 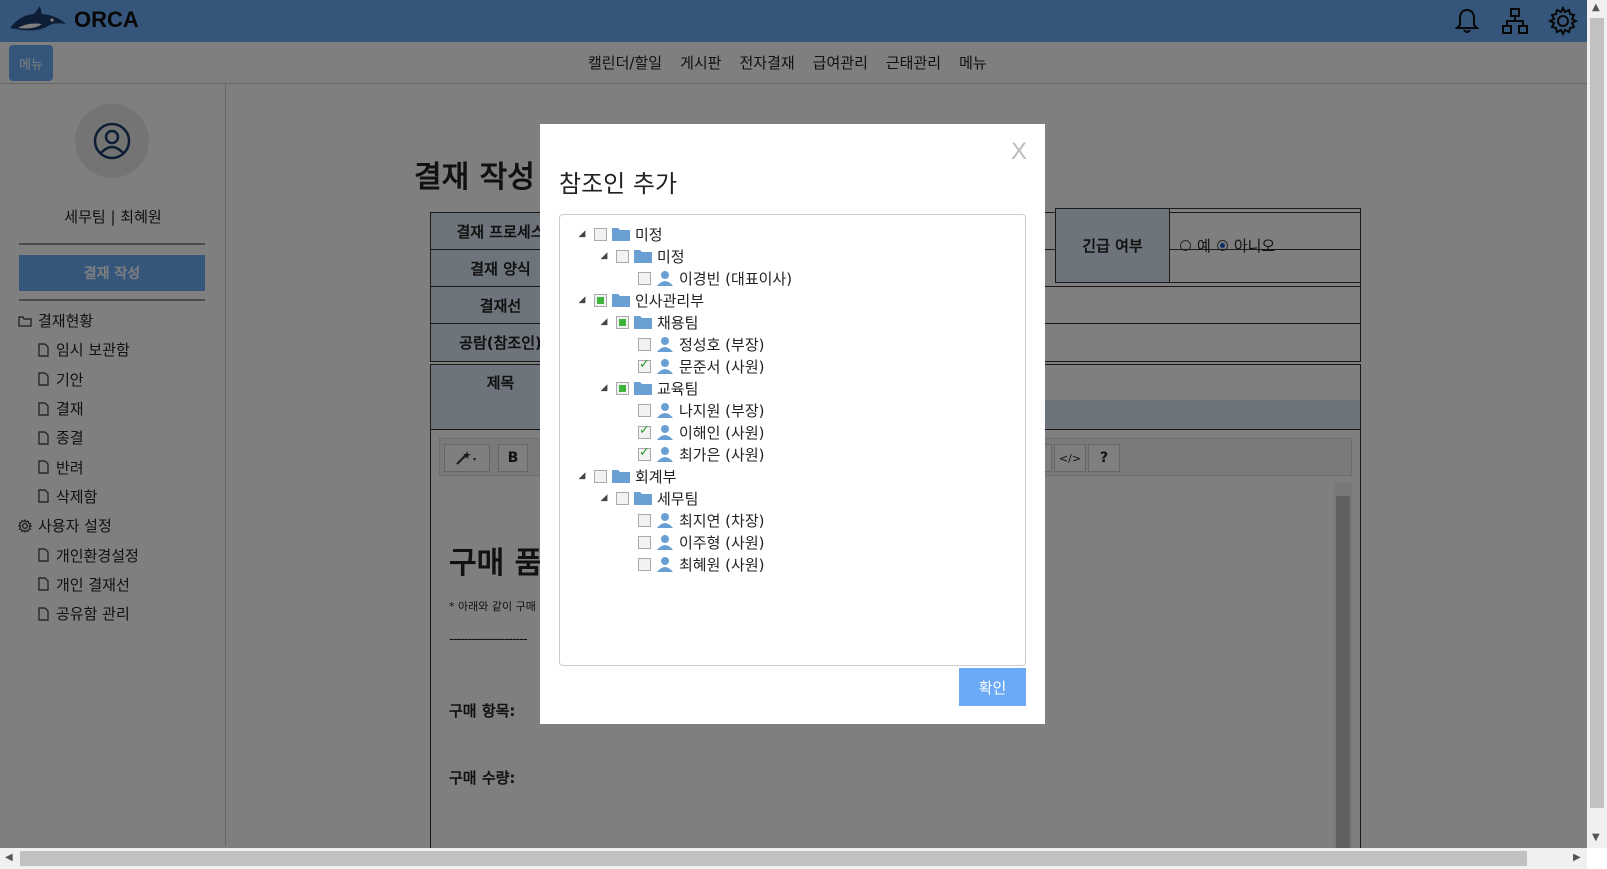 What do you see at coordinates (1597, 413) in the screenshot?
I see `page-vscroll-thumb` at bounding box center [1597, 413].